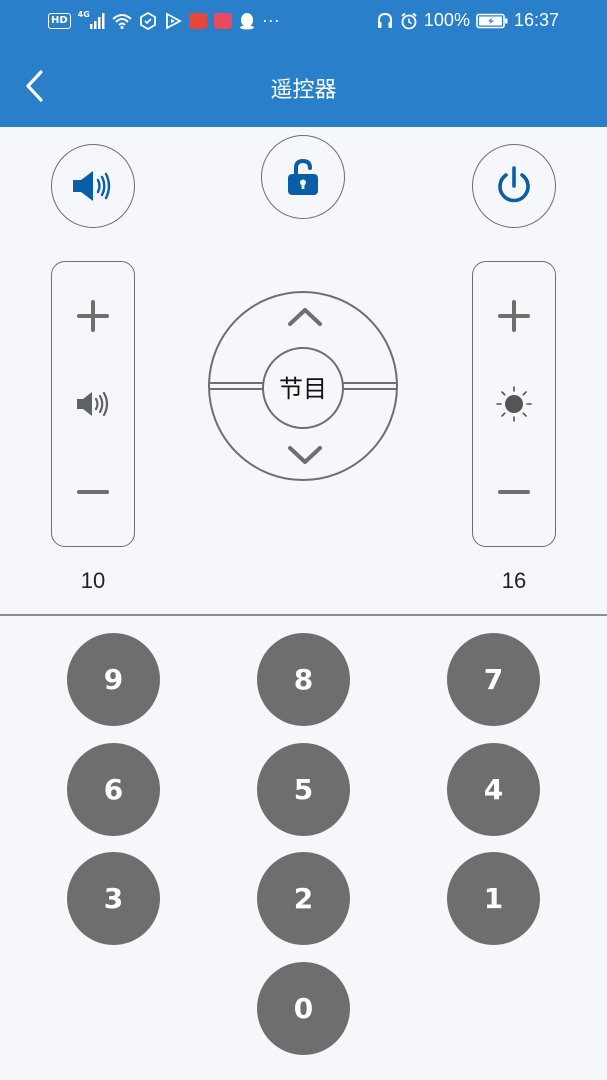 Image resolution: width=607 pixels, height=1080 pixels. I want to click on volume-up-button, so click(93, 316).